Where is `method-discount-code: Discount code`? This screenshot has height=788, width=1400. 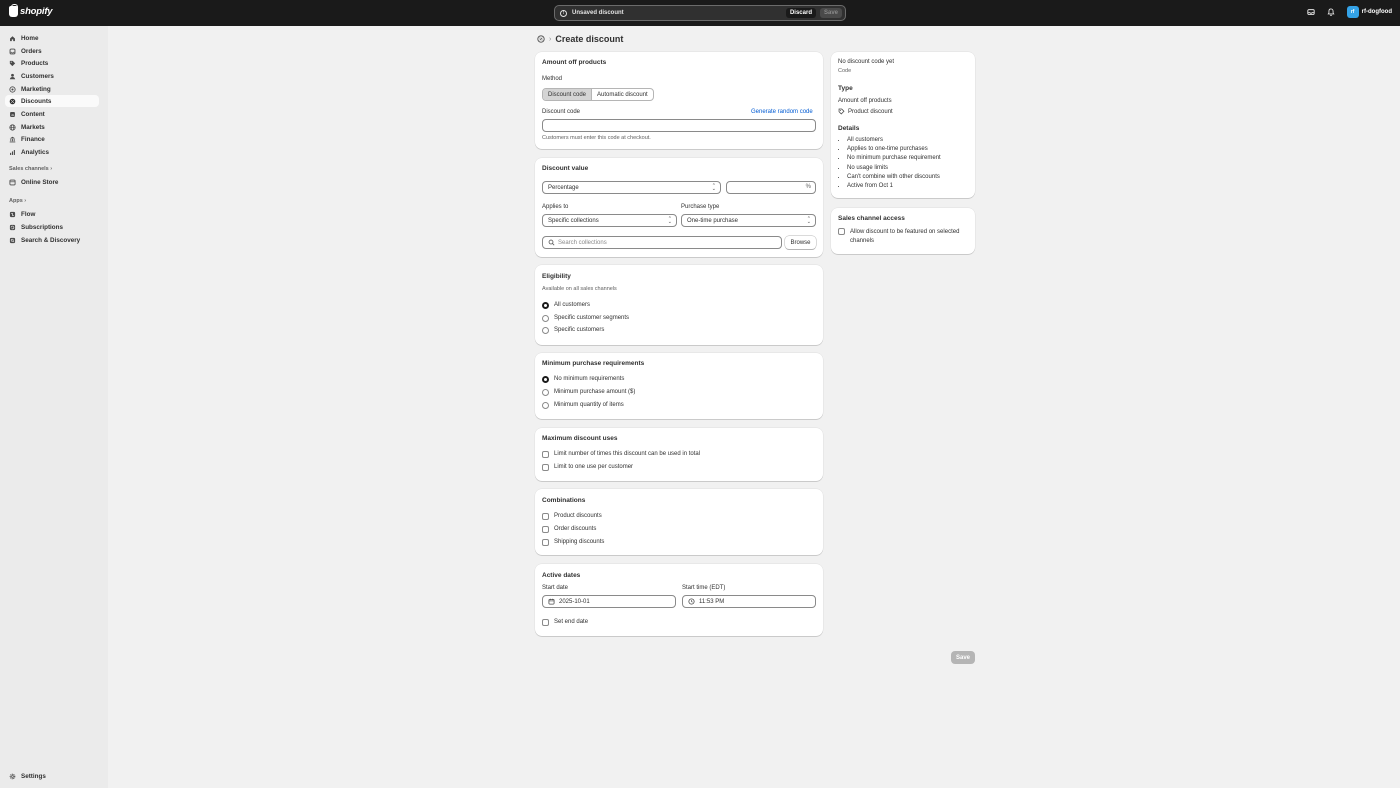 method-discount-code: Discount code is located at coordinates (568, 94).